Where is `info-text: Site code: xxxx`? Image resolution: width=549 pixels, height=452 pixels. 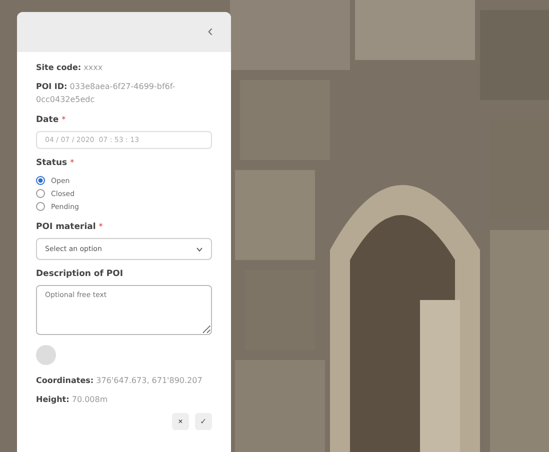 info-text: Site code: xxxx is located at coordinates (70, 68).